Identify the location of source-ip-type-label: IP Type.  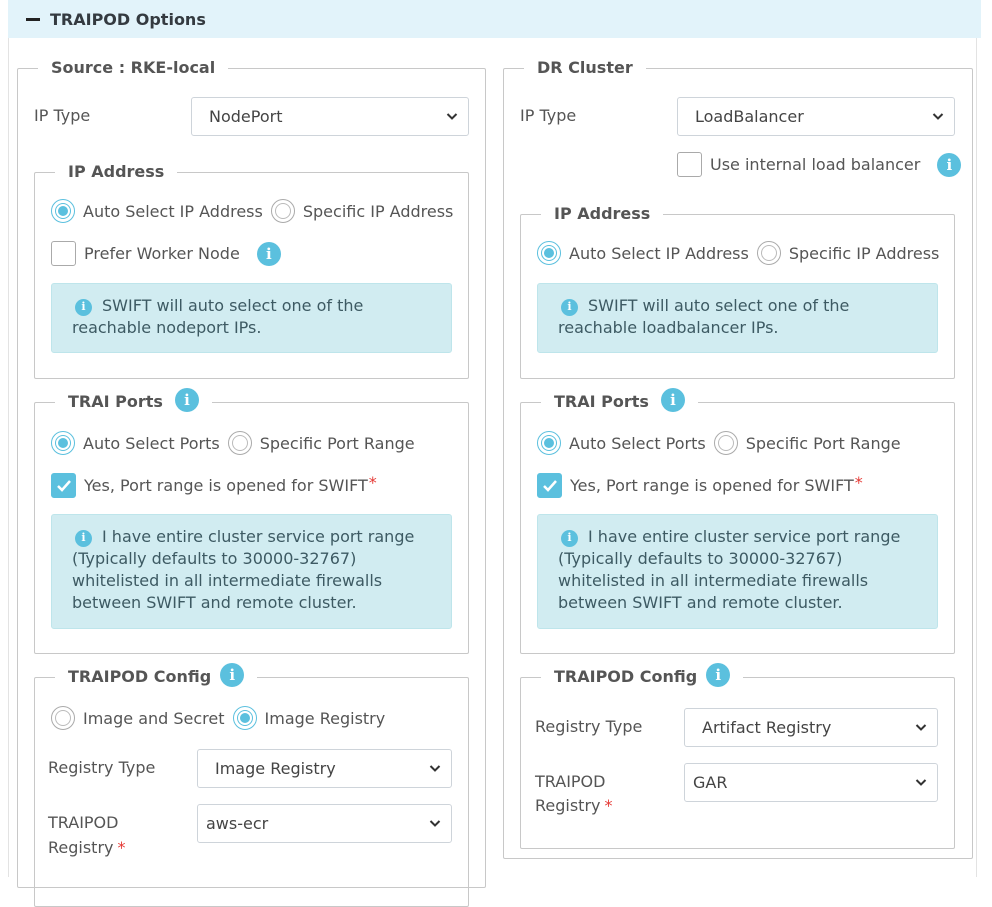
(62, 115).